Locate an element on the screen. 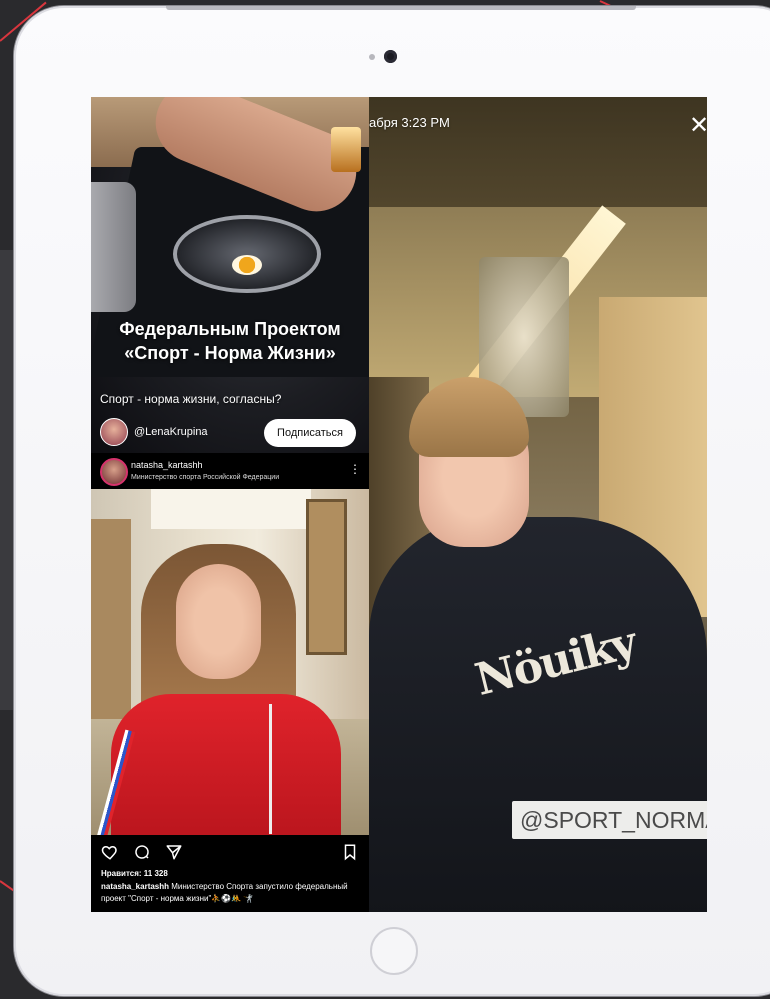 The height and width of the screenshot is (999, 770). comment-icon is located at coordinates (142, 852).